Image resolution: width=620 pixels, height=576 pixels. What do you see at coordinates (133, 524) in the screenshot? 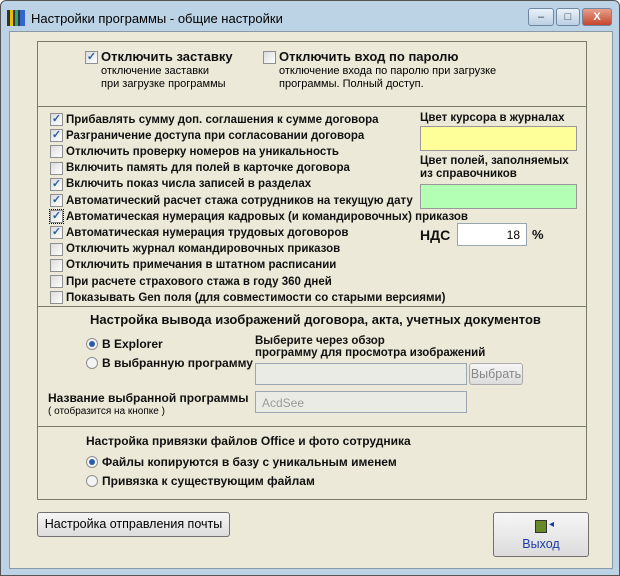
I see `mail-settings-button: Настройка отправления почты` at bounding box center [133, 524].